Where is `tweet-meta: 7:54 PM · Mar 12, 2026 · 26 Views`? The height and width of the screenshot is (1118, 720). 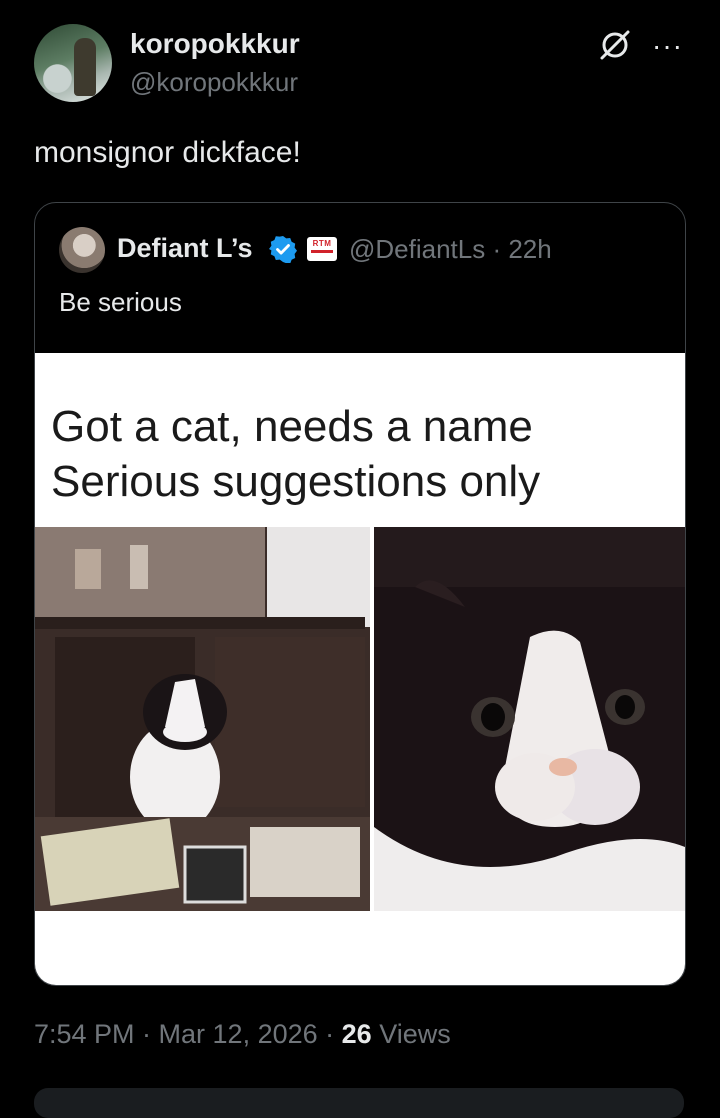
tweet-meta: 7:54 PM · Mar 12, 2026 · 26 Views is located at coordinates (242, 1034).